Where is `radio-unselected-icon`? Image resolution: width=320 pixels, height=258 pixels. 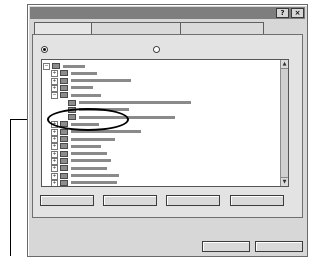 radio-unselected-icon is located at coordinates (156, 49).